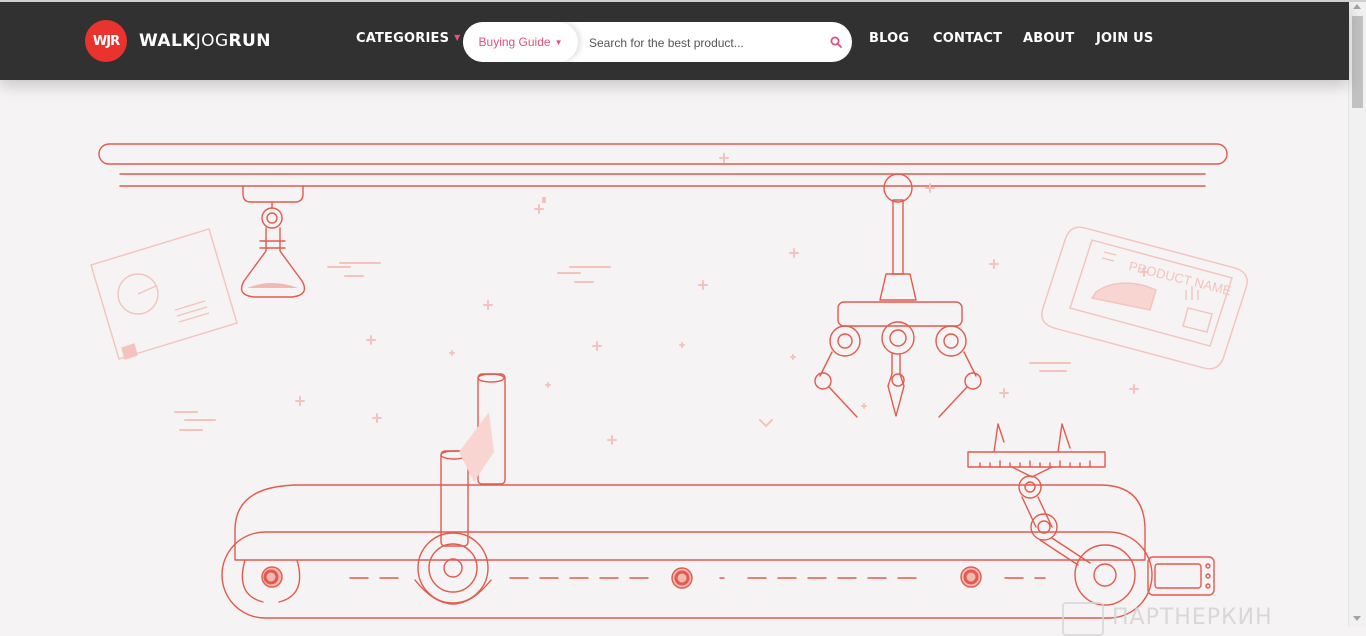 The width and height of the screenshot is (1366, 636). Describe the element at coordinates (106, 41) in the screenshot. I see `logo-badge: WJR` at that location.